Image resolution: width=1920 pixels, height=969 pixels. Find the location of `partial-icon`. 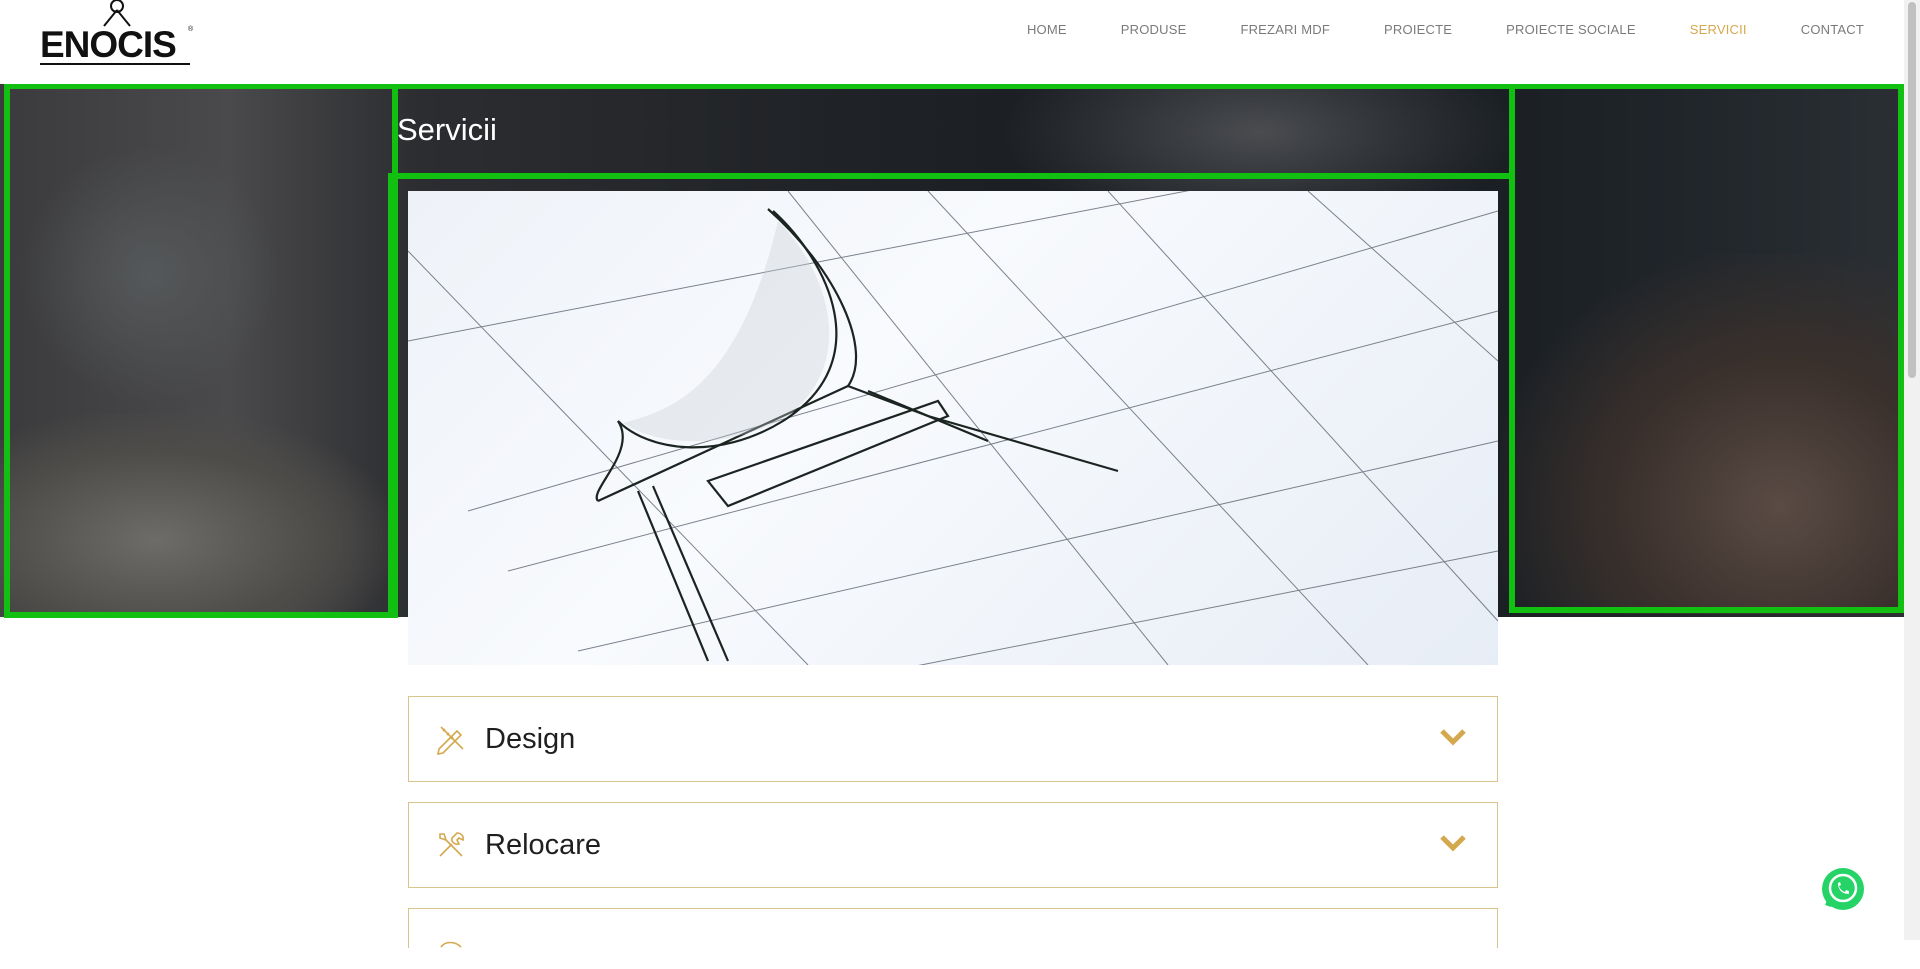

partial-icon is located at coordinates (451, 944).